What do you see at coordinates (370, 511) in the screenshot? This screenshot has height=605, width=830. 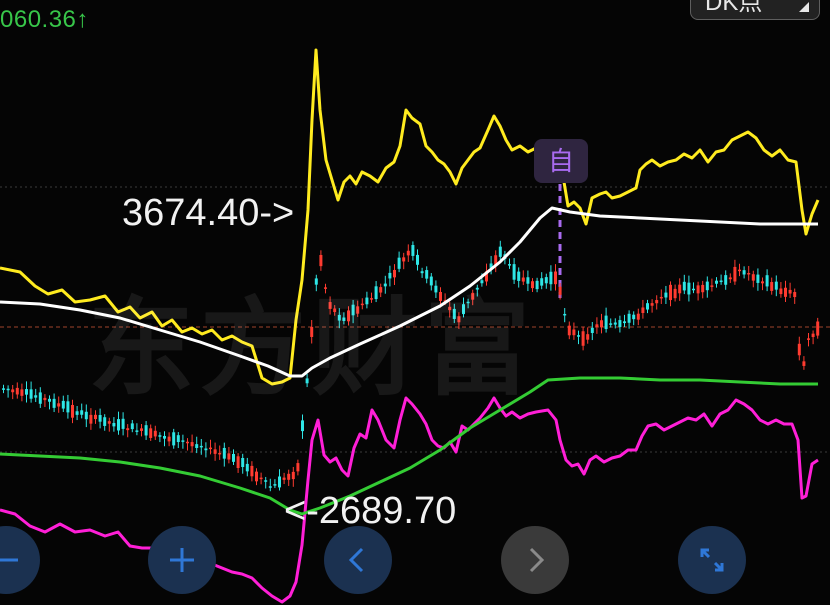 I see `low-price-label: <-2689.70` at bounding box center [370, 511].